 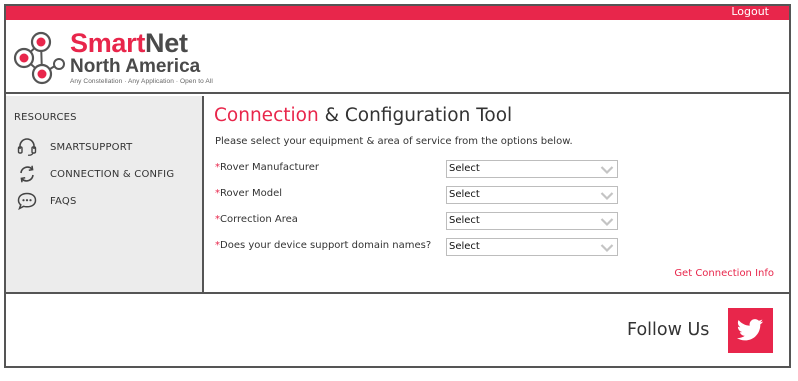 What do you see at coordinates (112, 174) in the screenshot?
I see `sidebar-item-label: CONNECTION & CONFIG` at bounding box center [112, 174].